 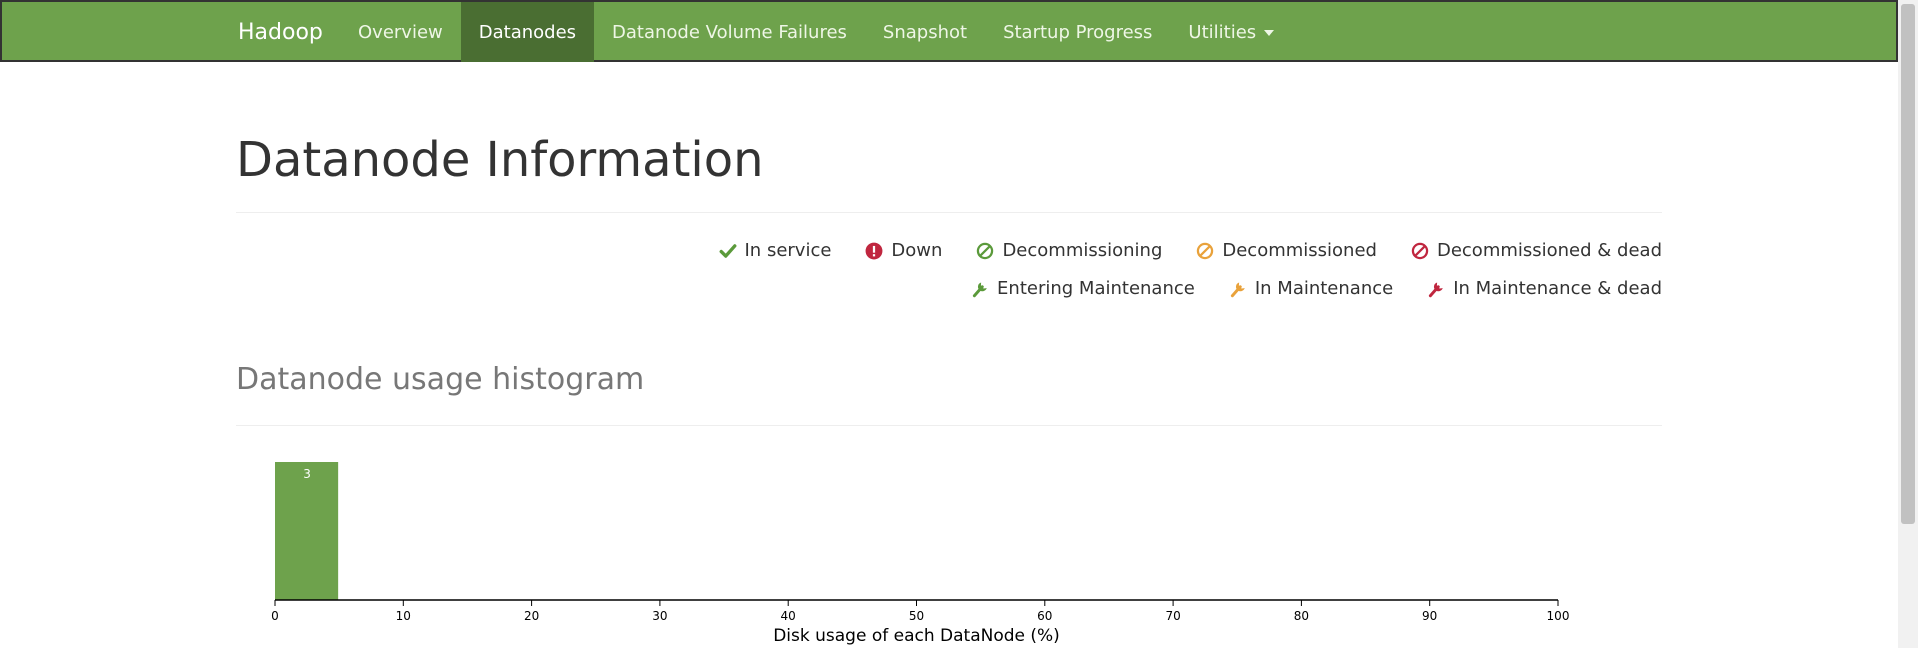 I want to click on legend-decommissioning: Decommissioning, so click(x=1069, y=250).